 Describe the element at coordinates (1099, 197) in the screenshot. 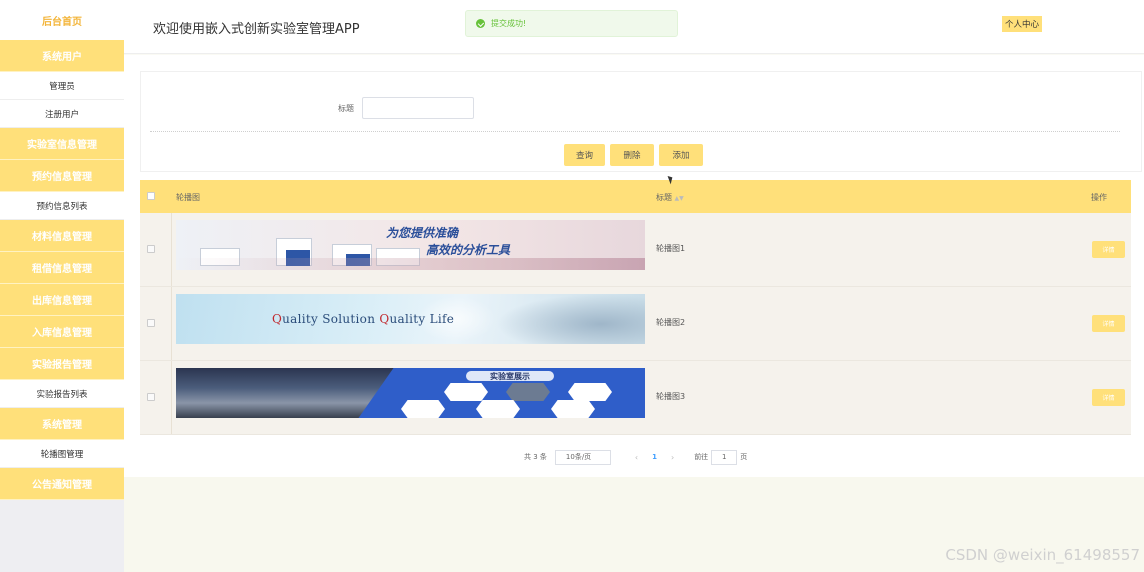

I see `column-header-actions: 操作` at that location.